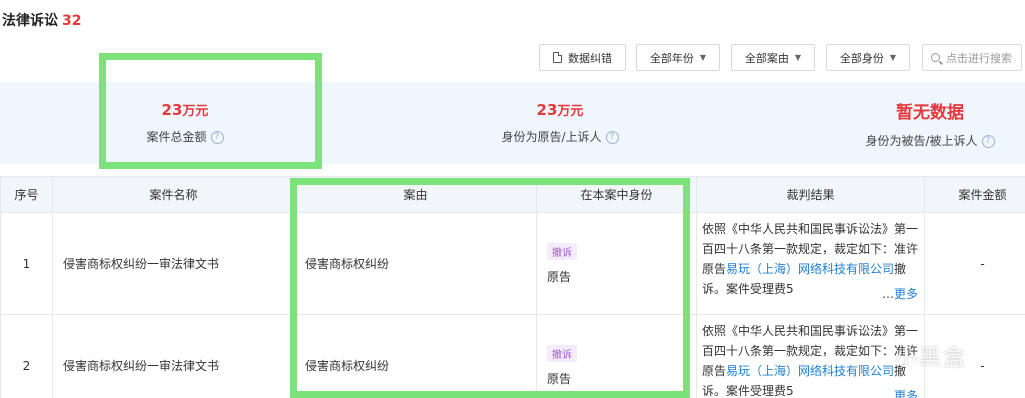 This screenshot has width=1025, height=398. I want to click on year-filter-dropdown: 全部年份 ▼, so click(678, 57).